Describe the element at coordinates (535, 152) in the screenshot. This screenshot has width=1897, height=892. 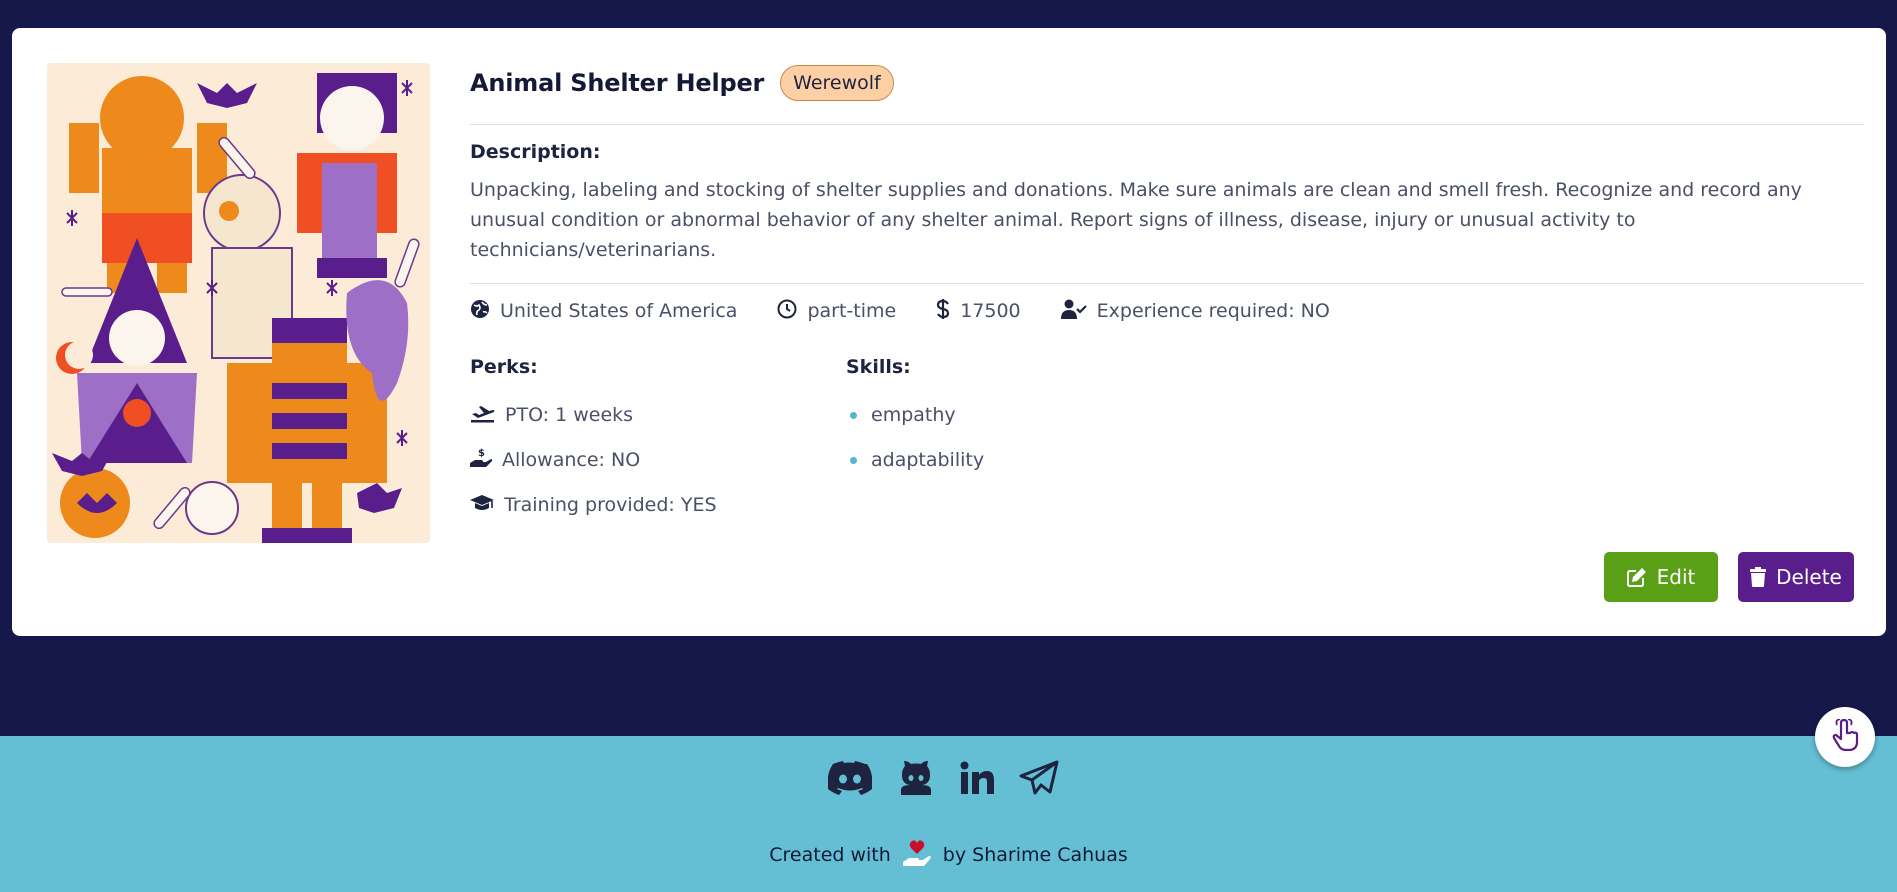
I see `description-label: Description:` at that location.